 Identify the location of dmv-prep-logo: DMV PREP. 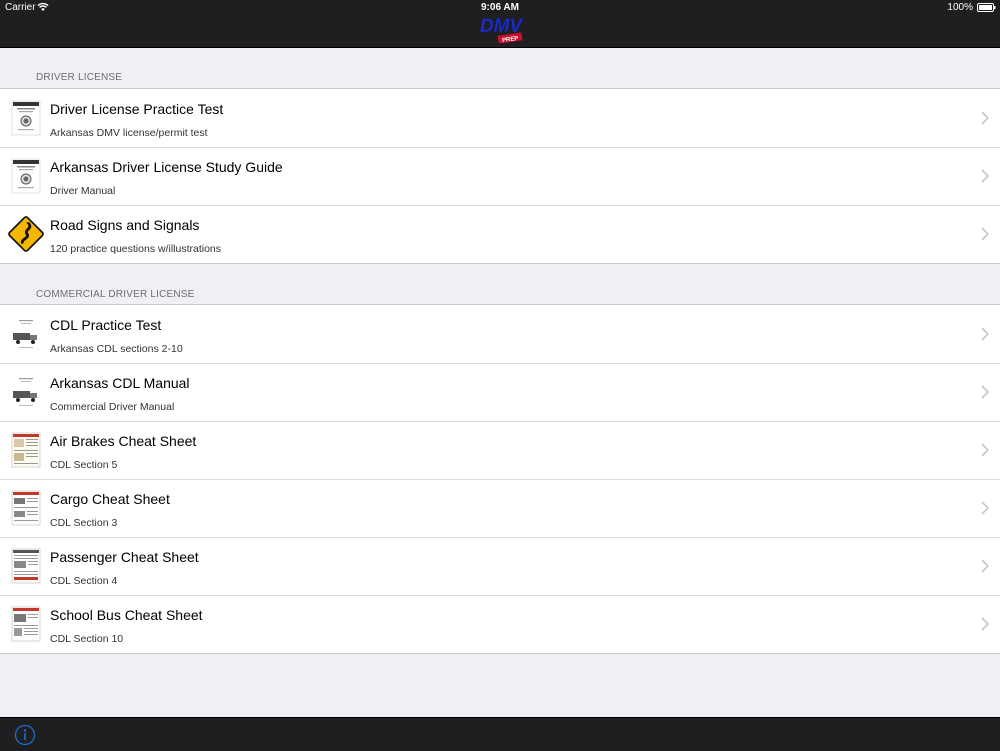
(502, 30).